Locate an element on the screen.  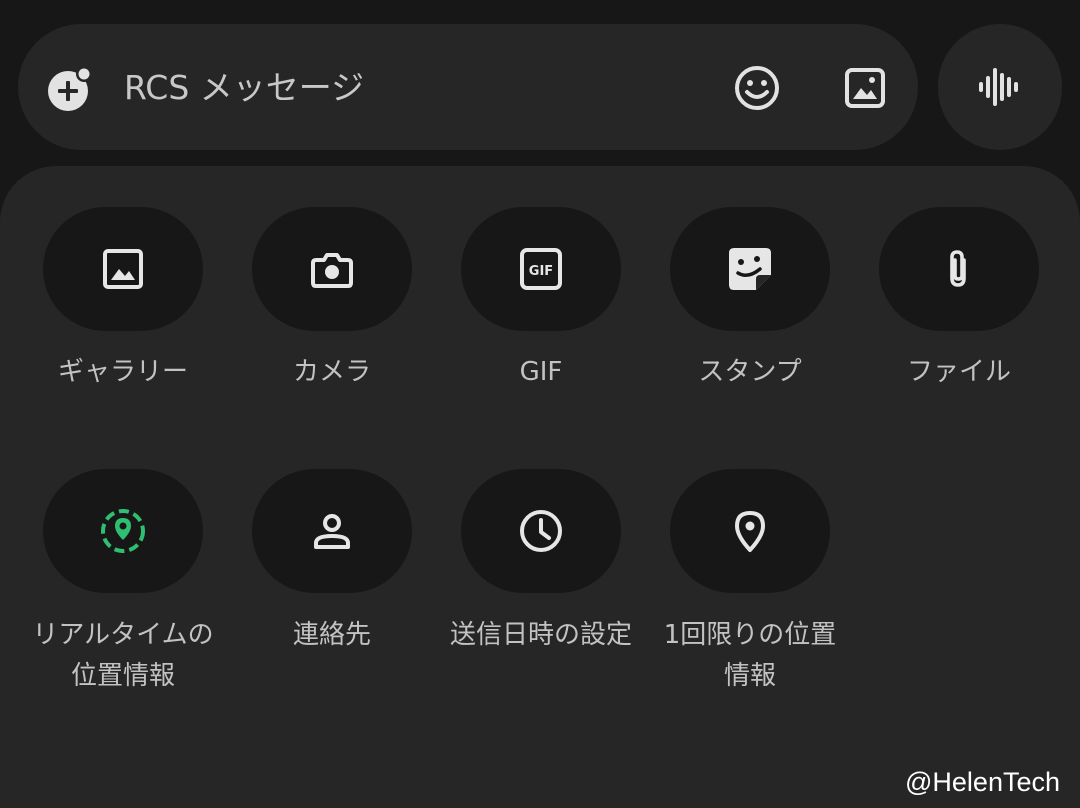
attach-live-location-button is located at coordinates (123, 531).